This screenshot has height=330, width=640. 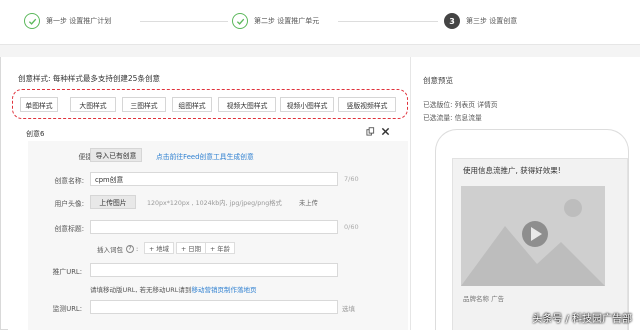 What do you see at coordinates (89, 78) in the screenshot?
I see `creative-style-title: 创意样式: 每种样式最多支持创建25条创意` at bounding box center [89, 78].